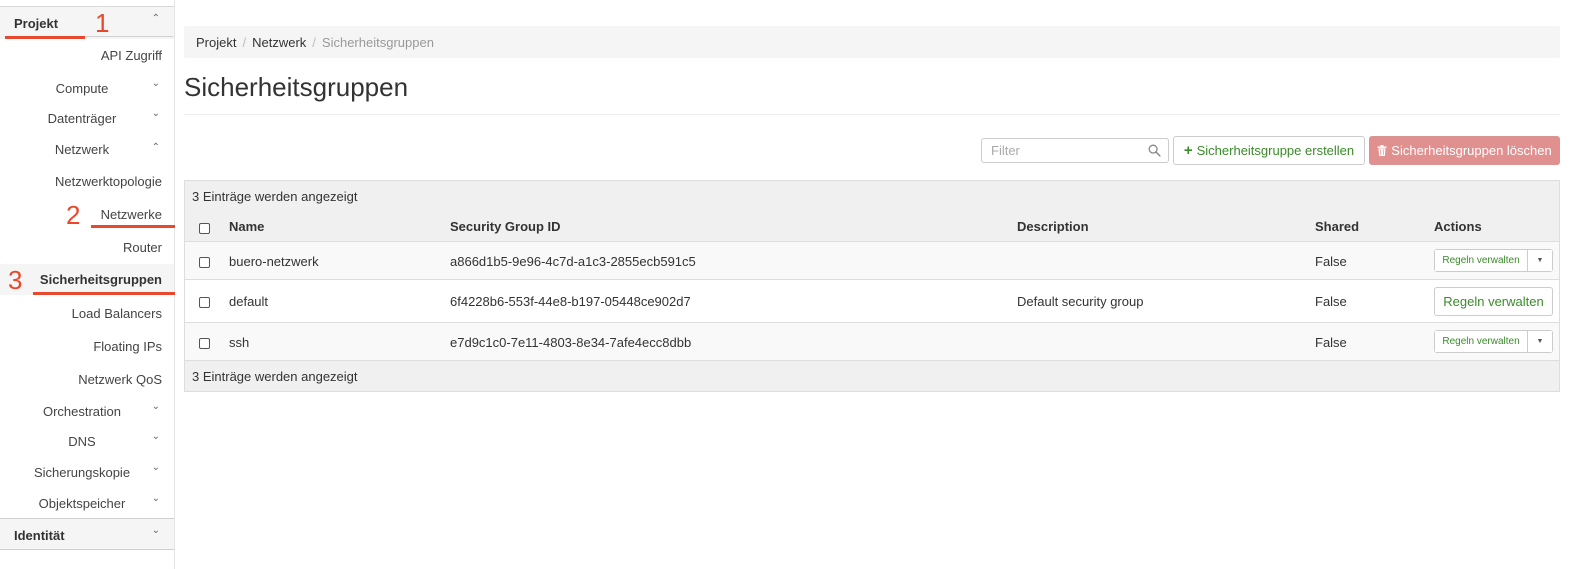 This screenshot has width=1590, height=569. Describe the element at coordinates (296, 87) in the screenshot. I see `page-title: Sicherheitsgruppen` at that location.